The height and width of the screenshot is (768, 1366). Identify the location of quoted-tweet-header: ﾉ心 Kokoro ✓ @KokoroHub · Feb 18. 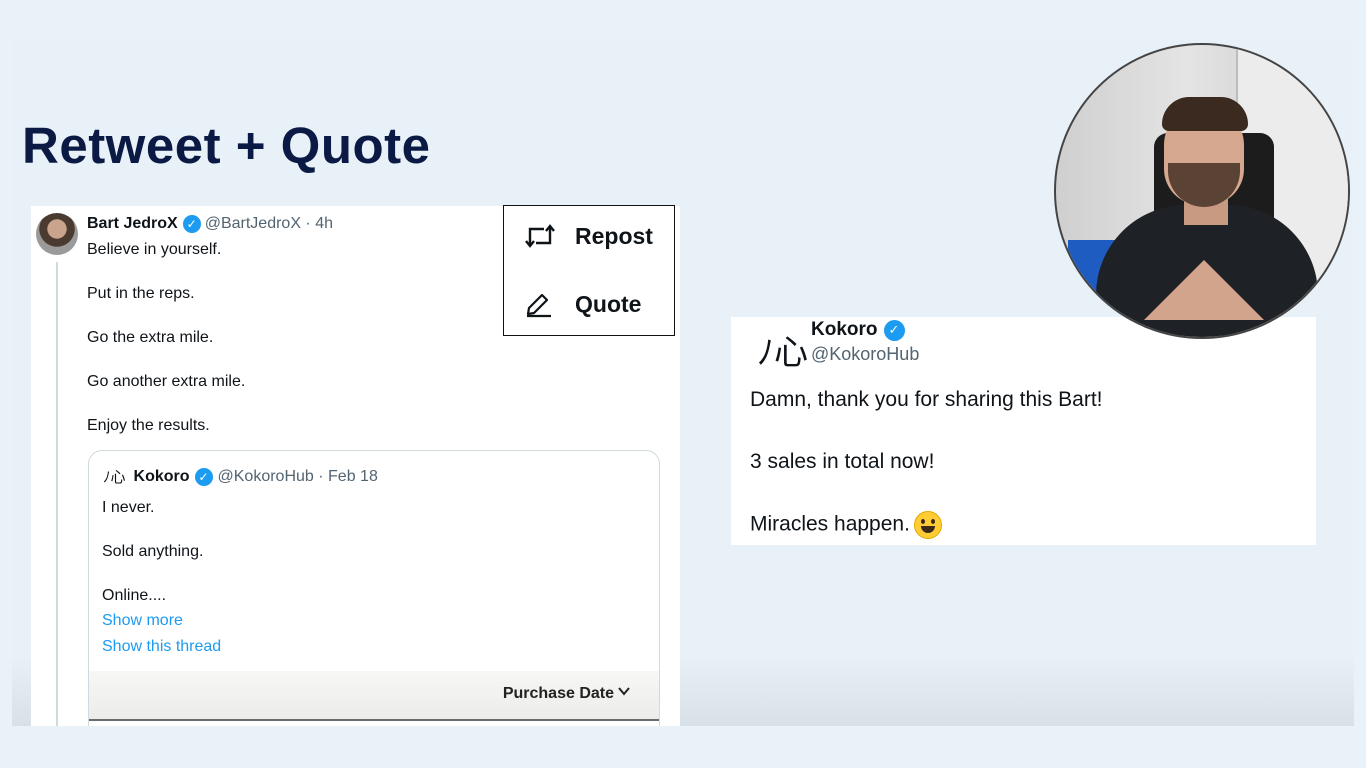
(240, 476).